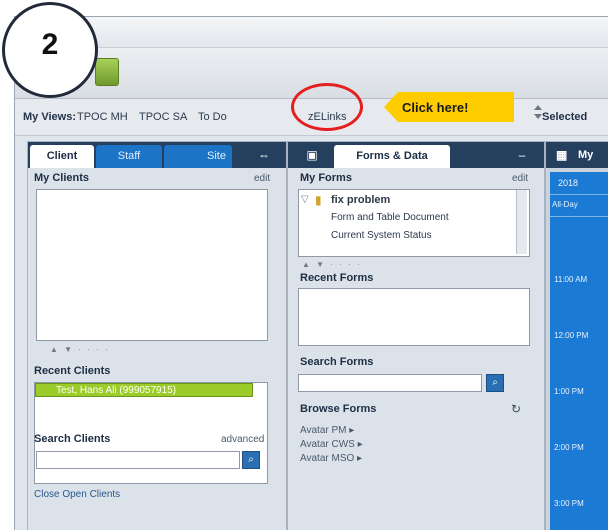  What do you see at coordinates (571, 335) in the screenshot?
I see `time-slot-label: 12:00 PM` at bounding box center [571, 335].